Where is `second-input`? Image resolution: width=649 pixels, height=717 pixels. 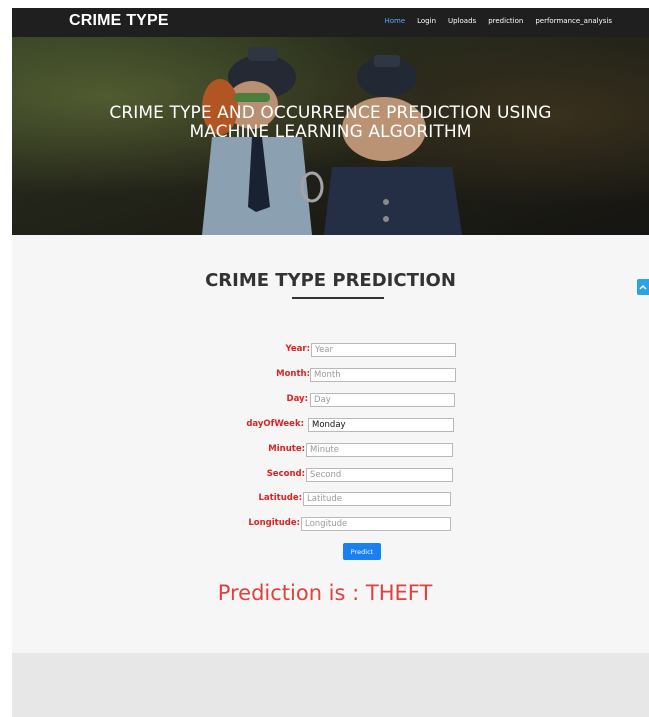
second-input is located at coordinates (379, 475).